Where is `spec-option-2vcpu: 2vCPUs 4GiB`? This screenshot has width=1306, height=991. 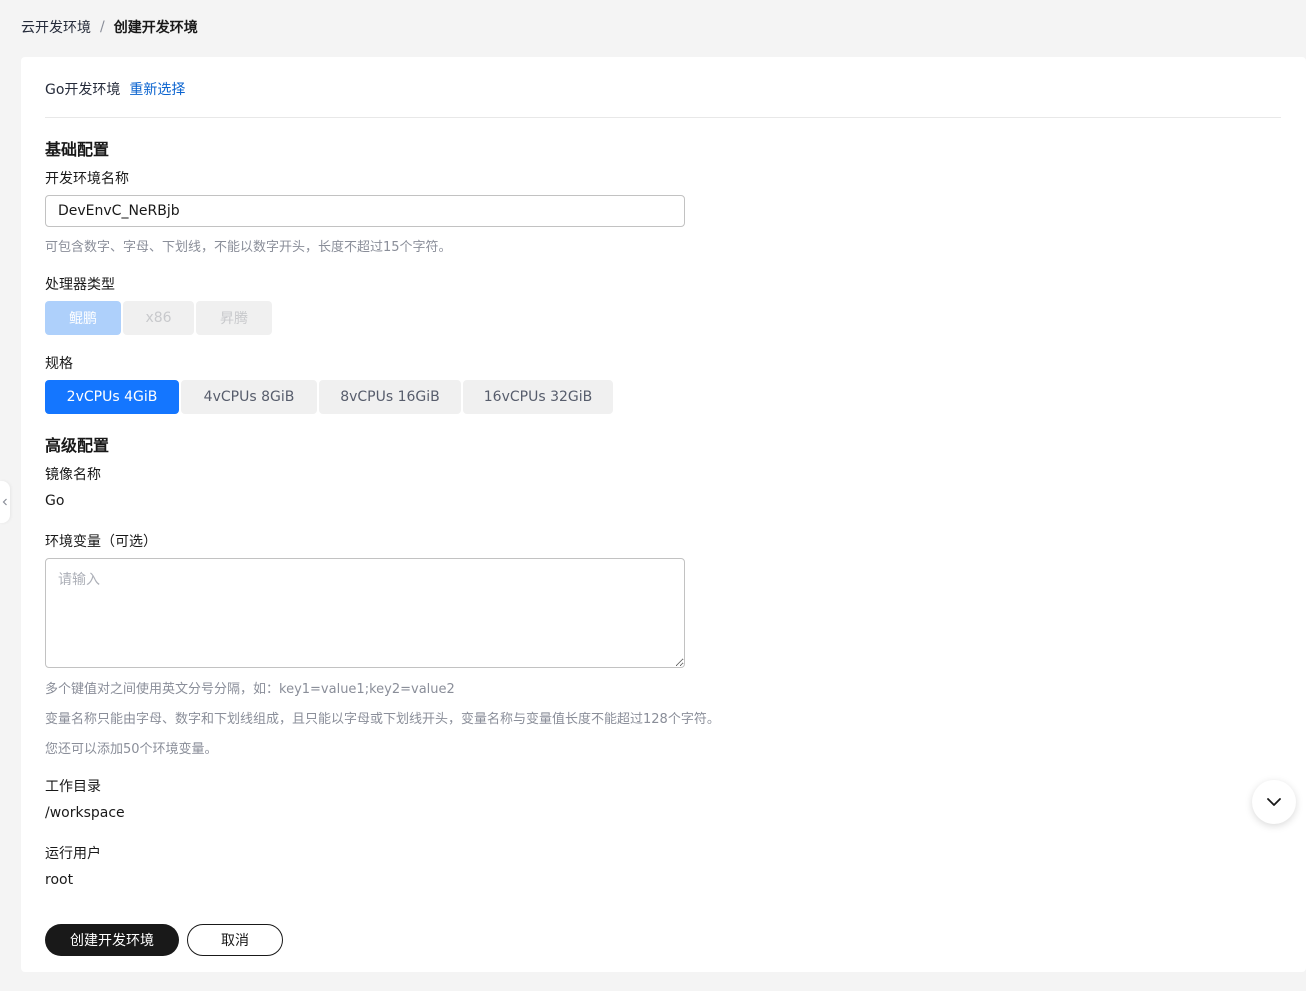
spec-option-2vcpu: 2vCPUs 4GiB is located at coordinates (112, 397).